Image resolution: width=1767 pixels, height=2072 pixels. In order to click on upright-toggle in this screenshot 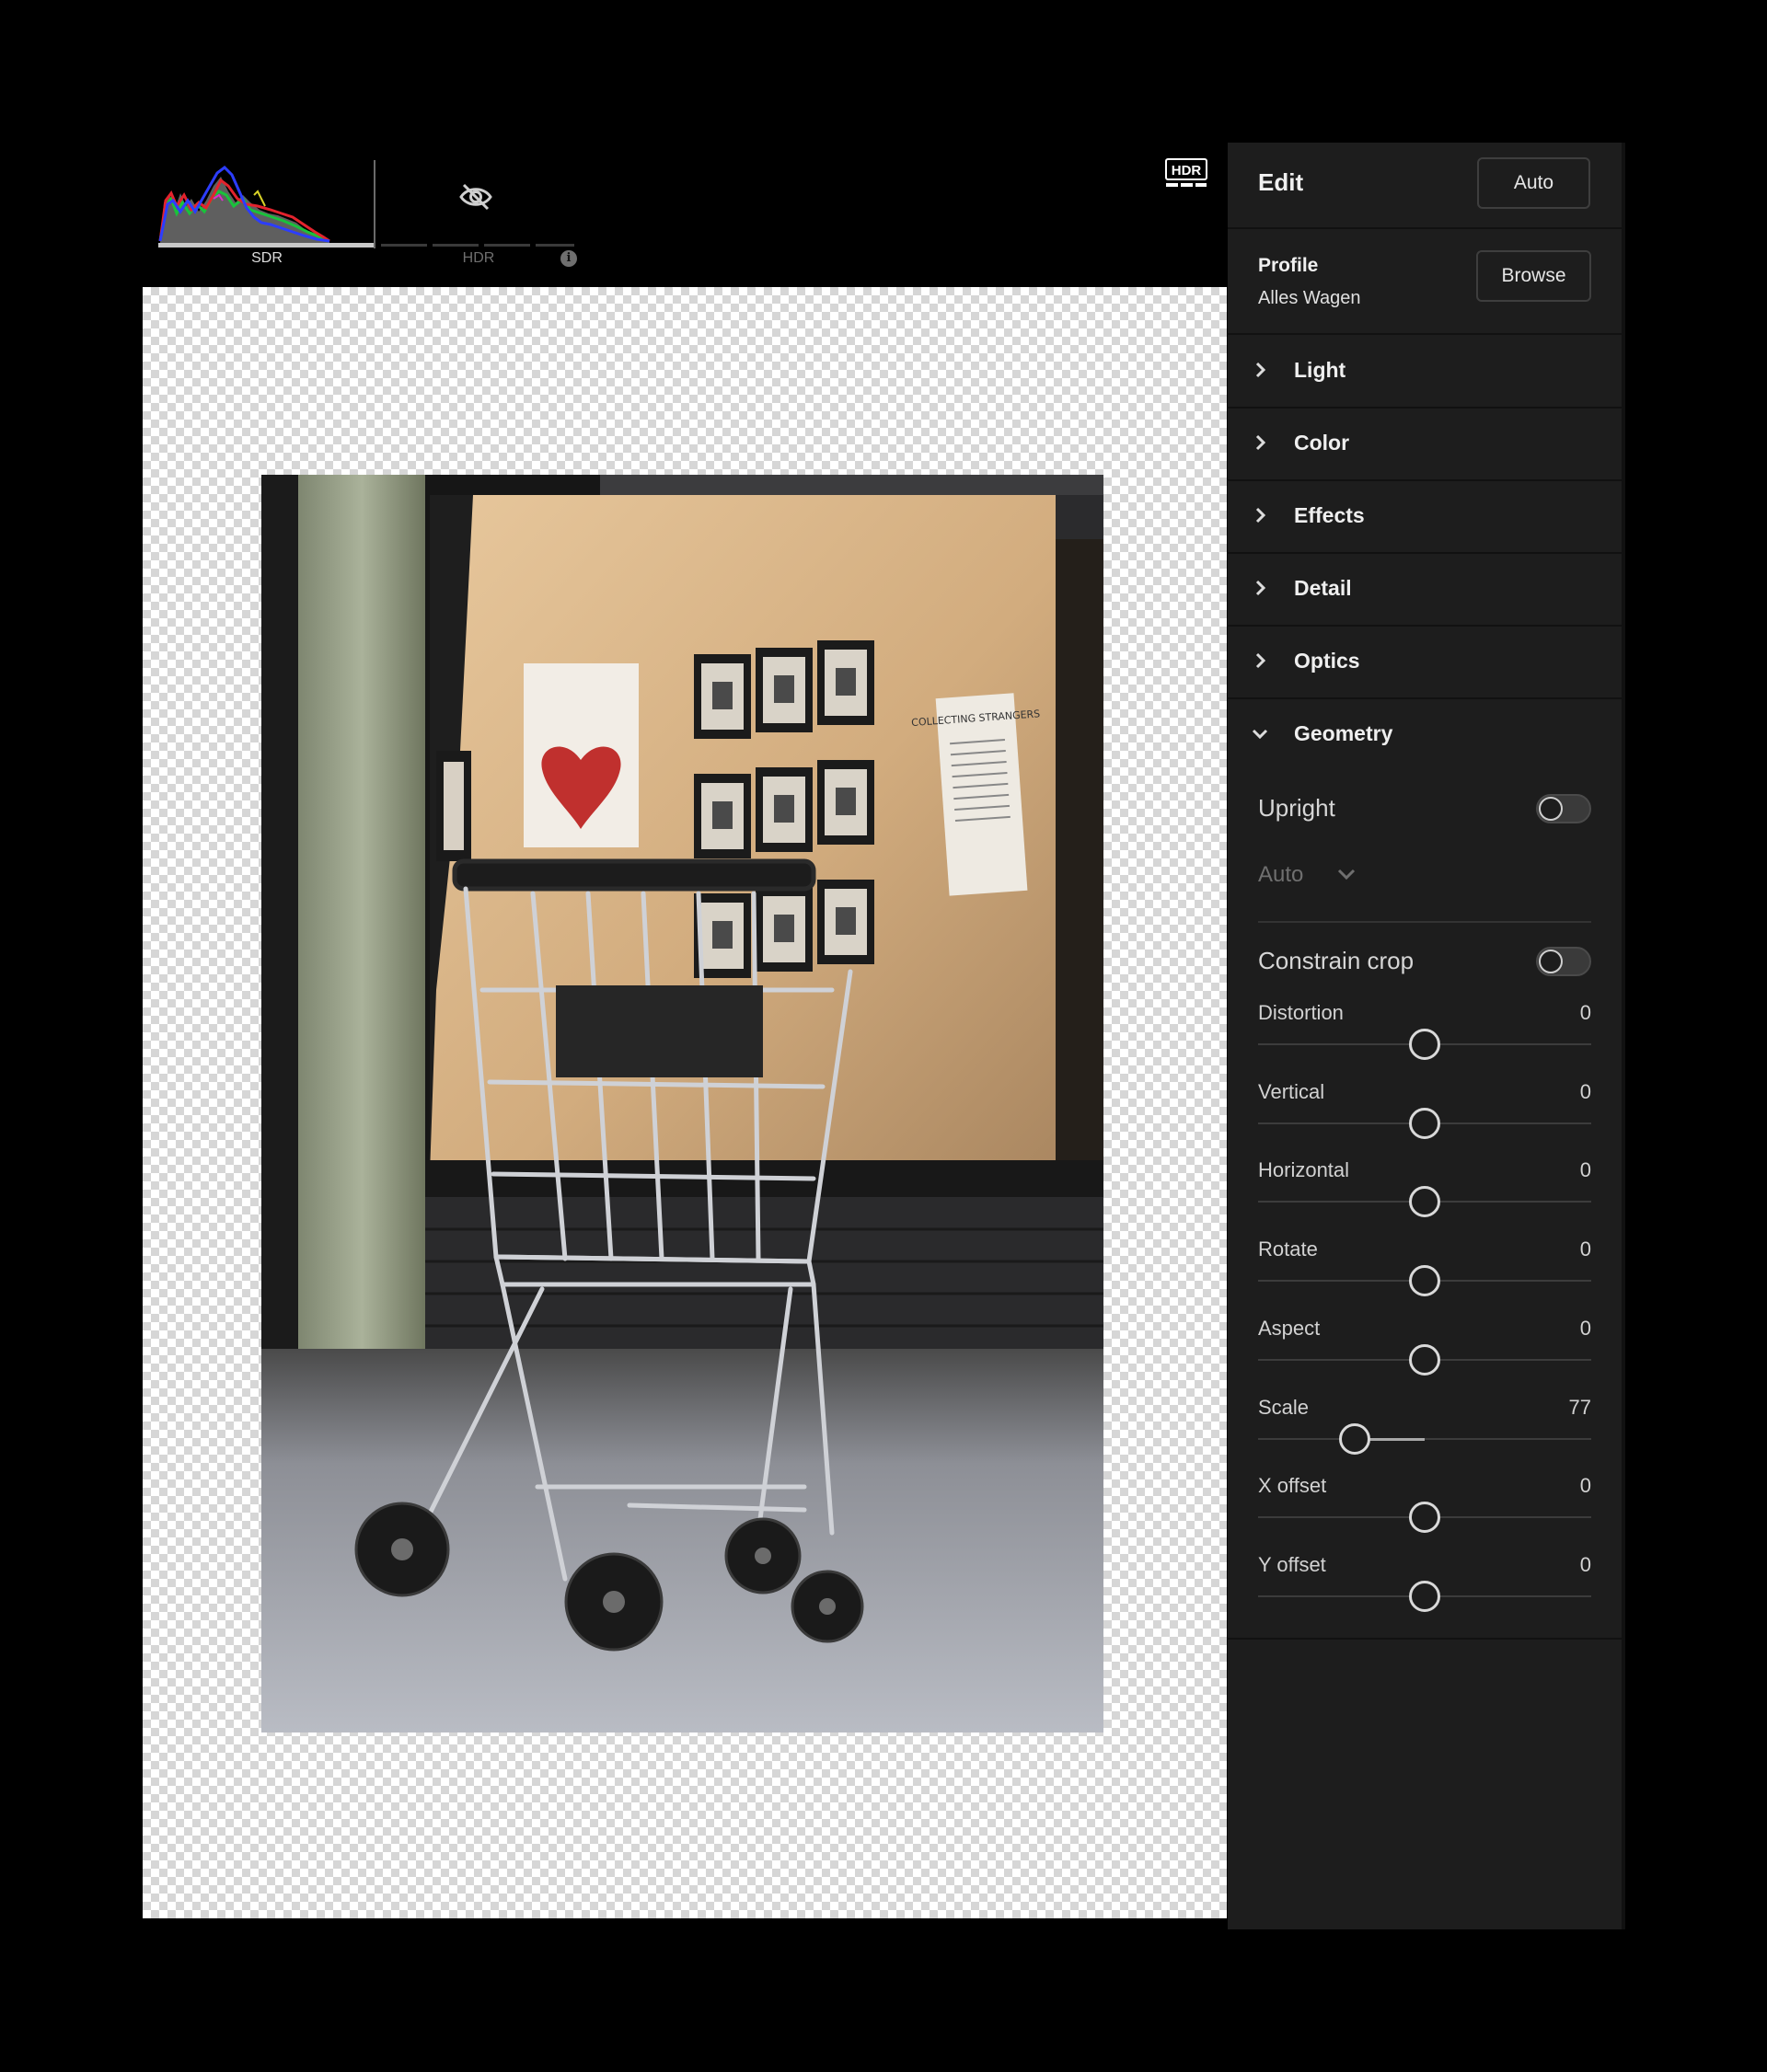, I will do `click(1563, 808)`.